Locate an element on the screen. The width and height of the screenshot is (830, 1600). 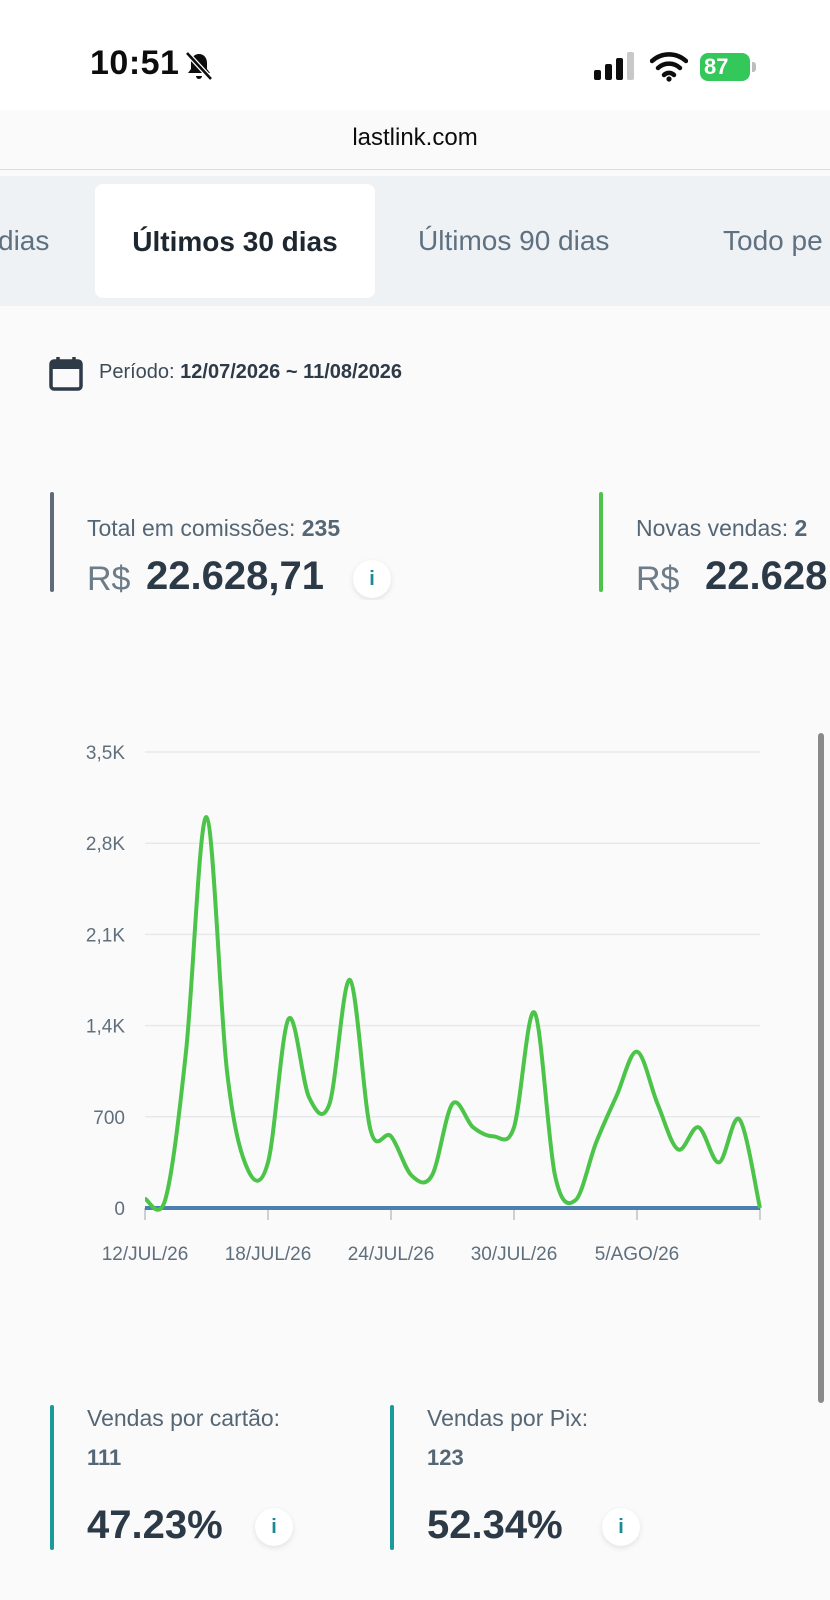
commissions-amount: 22.628,71 is located at coordinates (235, 576).